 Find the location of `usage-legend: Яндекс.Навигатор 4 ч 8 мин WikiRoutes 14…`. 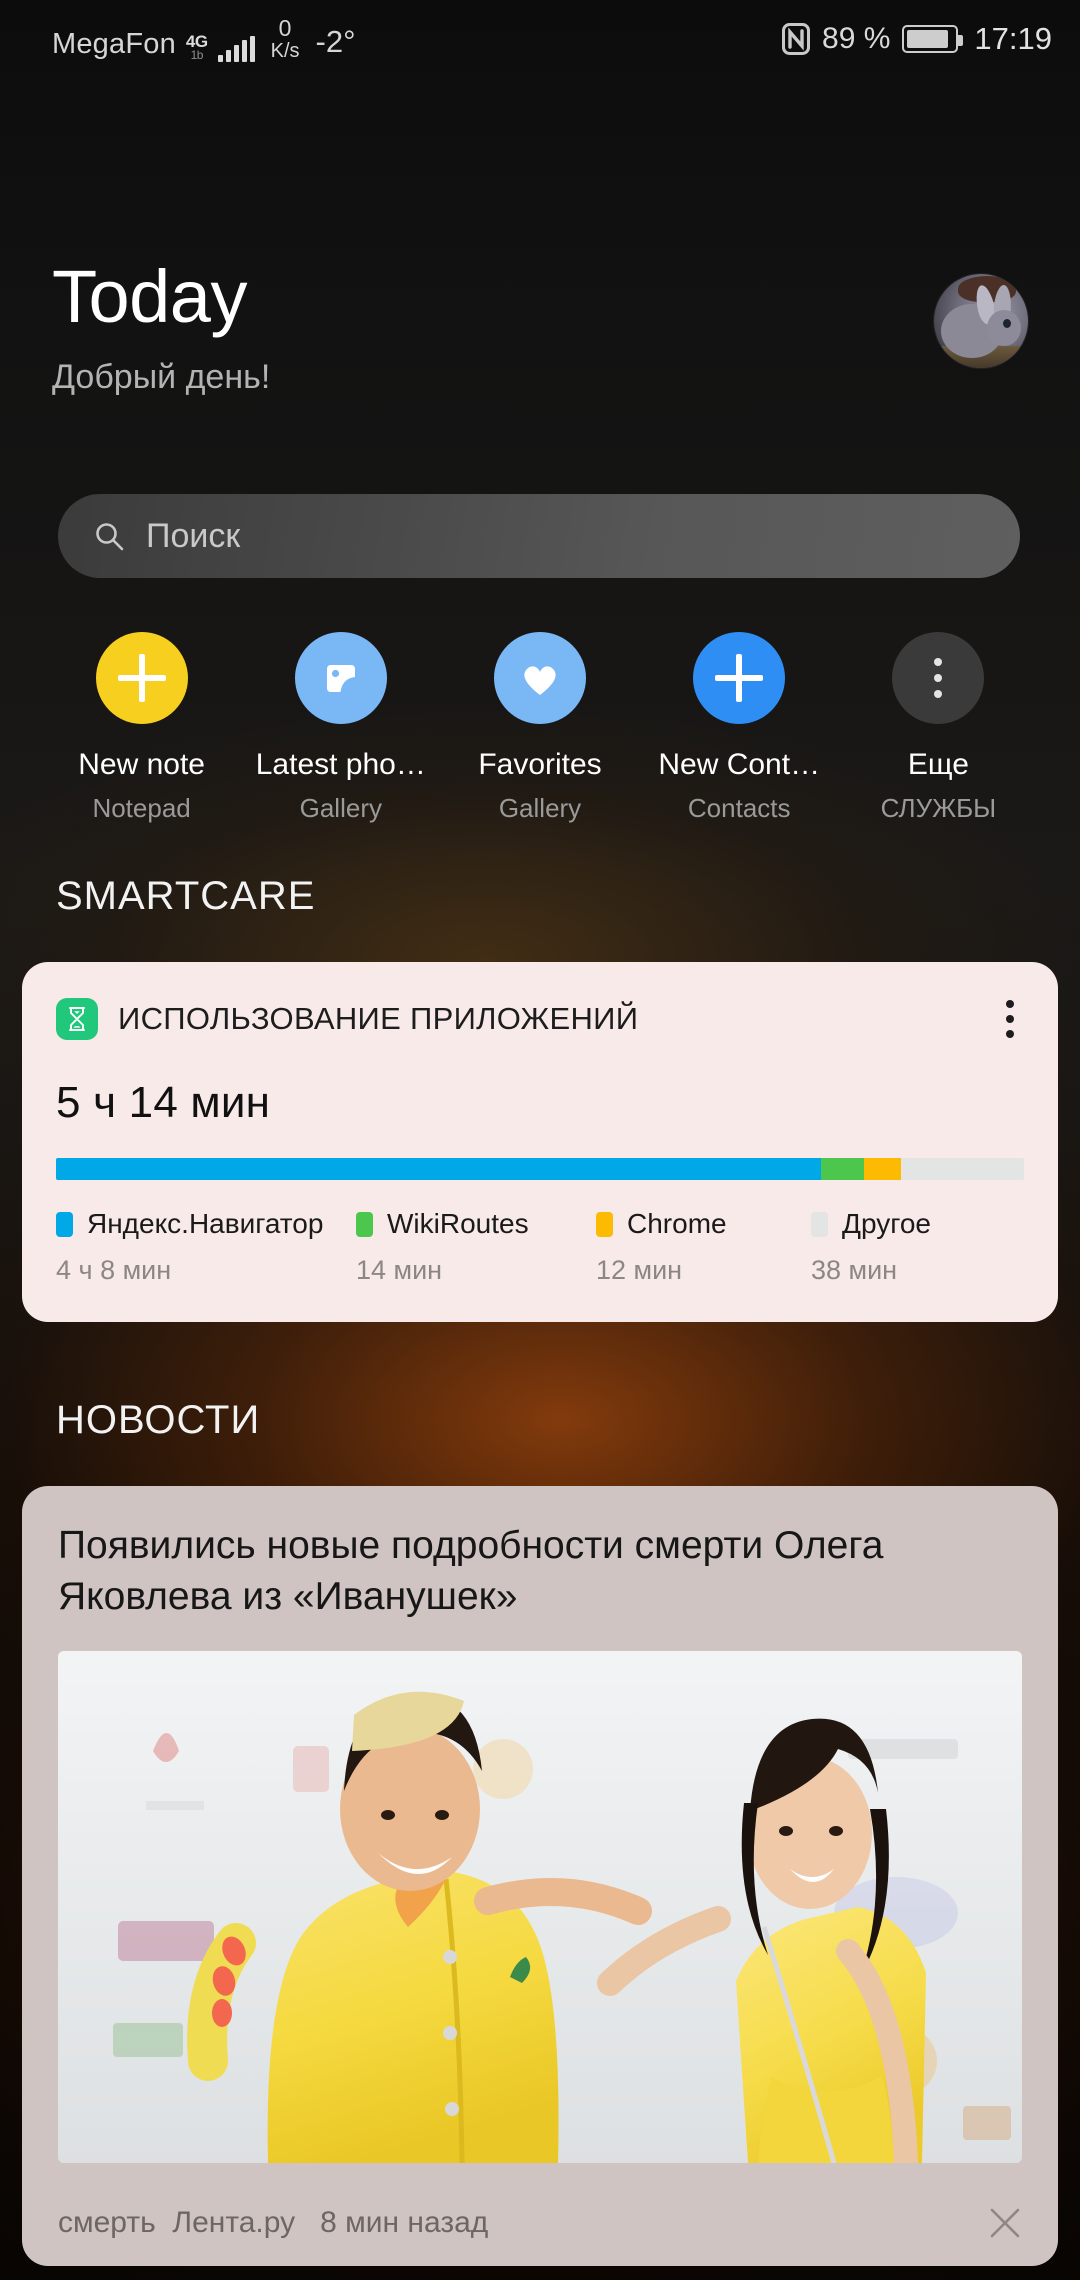

usage-legend: Яндекс.Навигатор 4 ч 8 мин WikiRoutes 14… is located at coordinates (540, 1247).